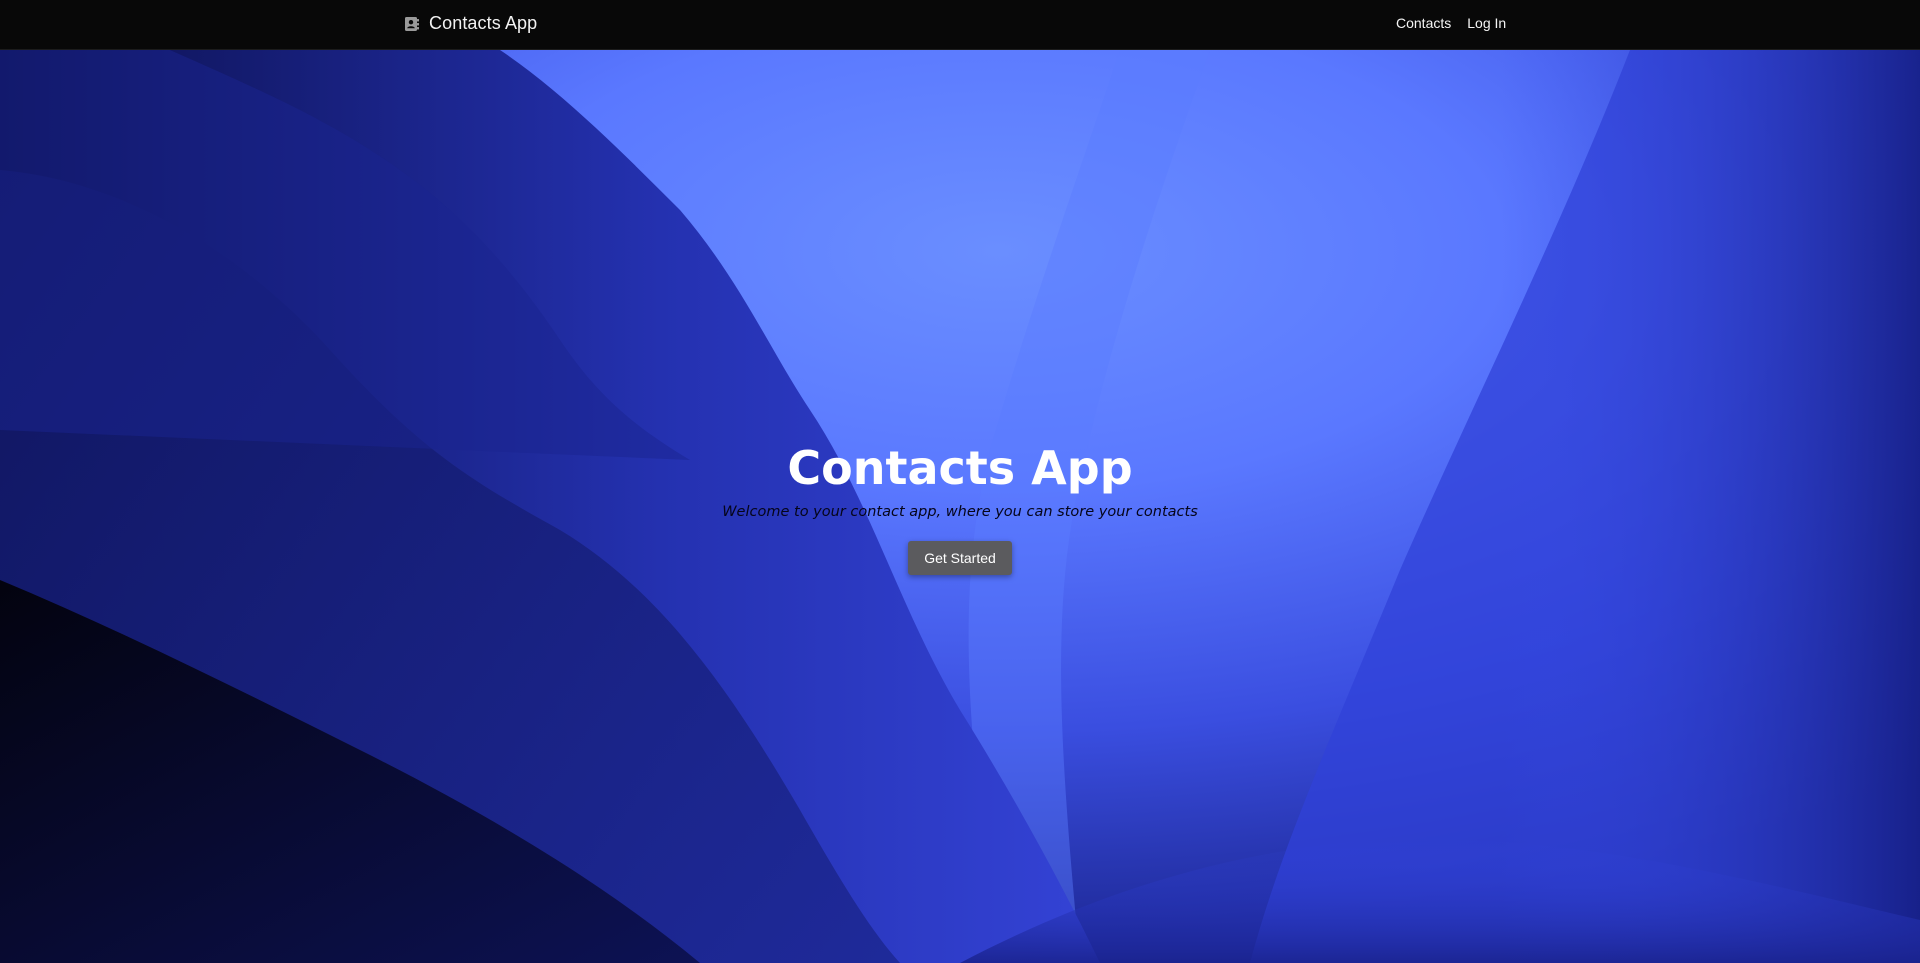 Image resolution: width=1920 pixels, height=963 pixels. I want to click on brand-link: Contacts App, so click(470, 23).